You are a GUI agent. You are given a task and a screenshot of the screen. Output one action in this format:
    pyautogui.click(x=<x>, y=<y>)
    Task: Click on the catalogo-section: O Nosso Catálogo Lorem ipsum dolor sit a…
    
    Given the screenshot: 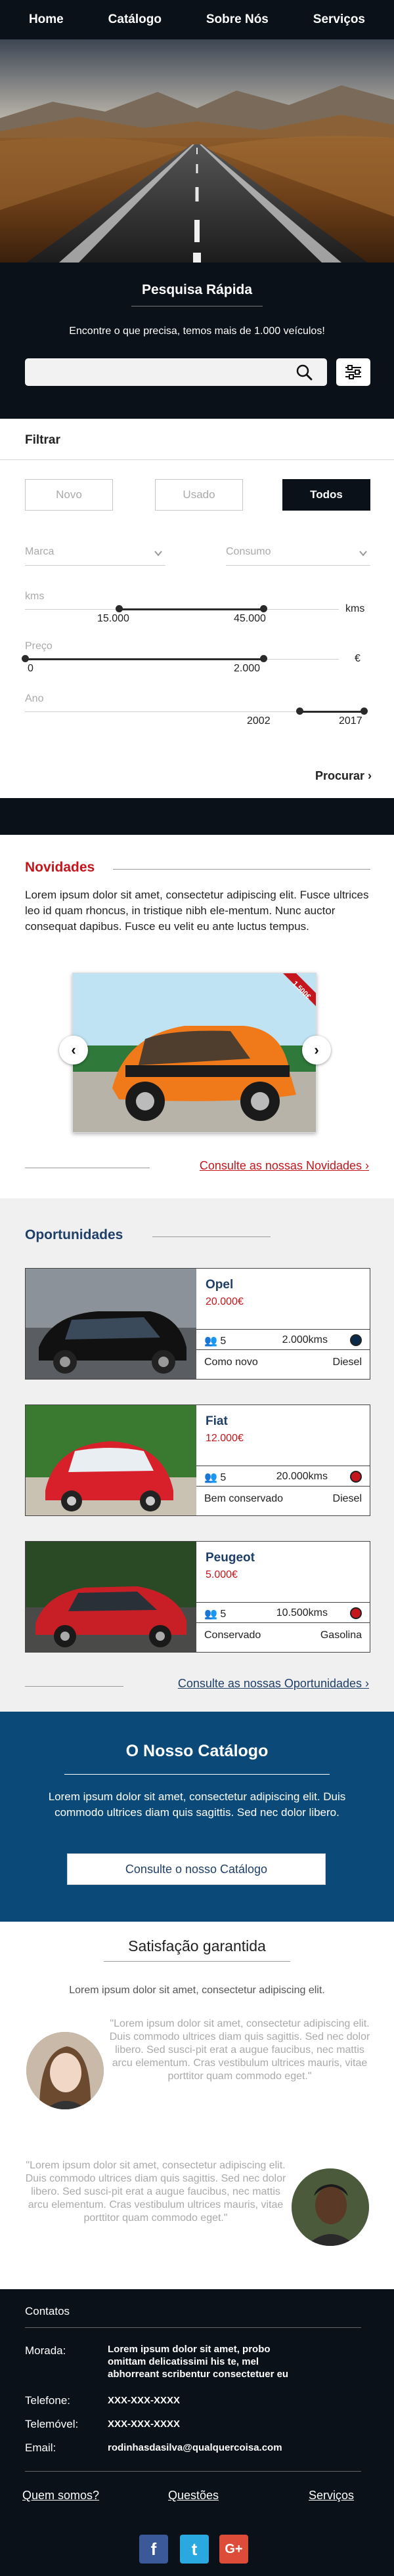 What is the action you would take?
    pyautogui.click(x=197, y=1817)
    